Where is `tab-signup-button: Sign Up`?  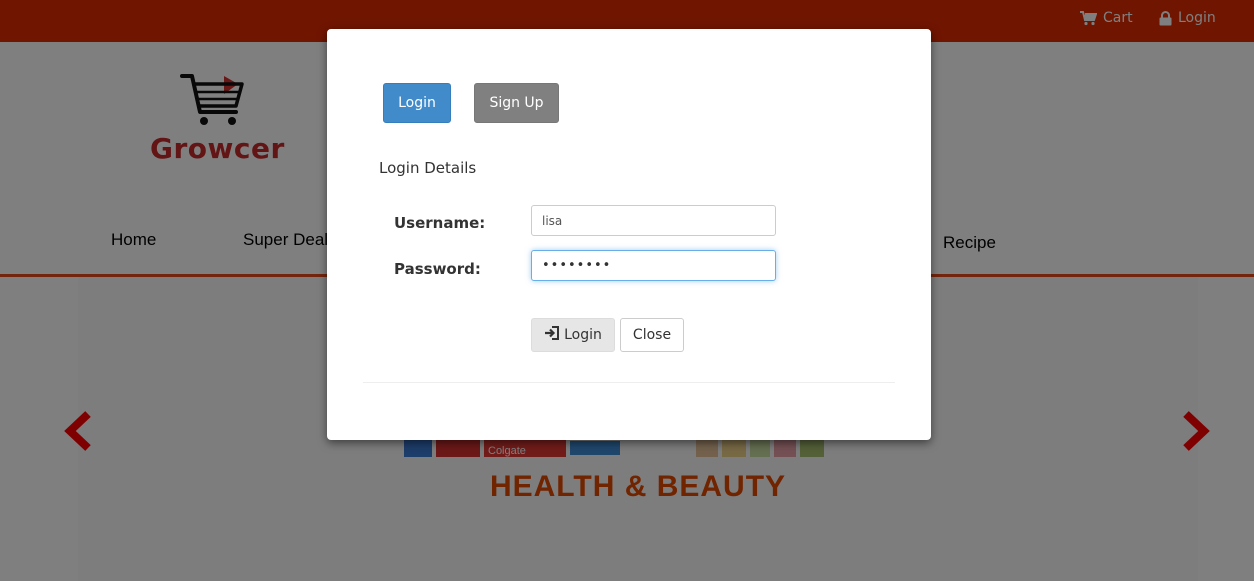 tab-signup-button: Sign Up is located at coordinates (516, 103).